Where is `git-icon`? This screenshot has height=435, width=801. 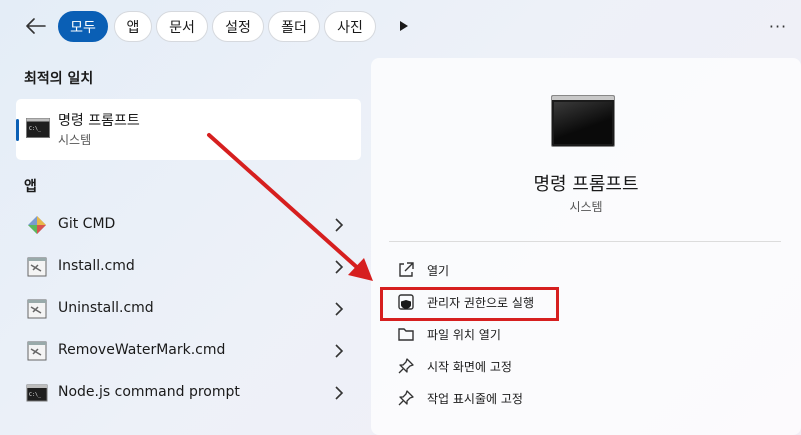
git-icon is located at coordinates (37, 225).